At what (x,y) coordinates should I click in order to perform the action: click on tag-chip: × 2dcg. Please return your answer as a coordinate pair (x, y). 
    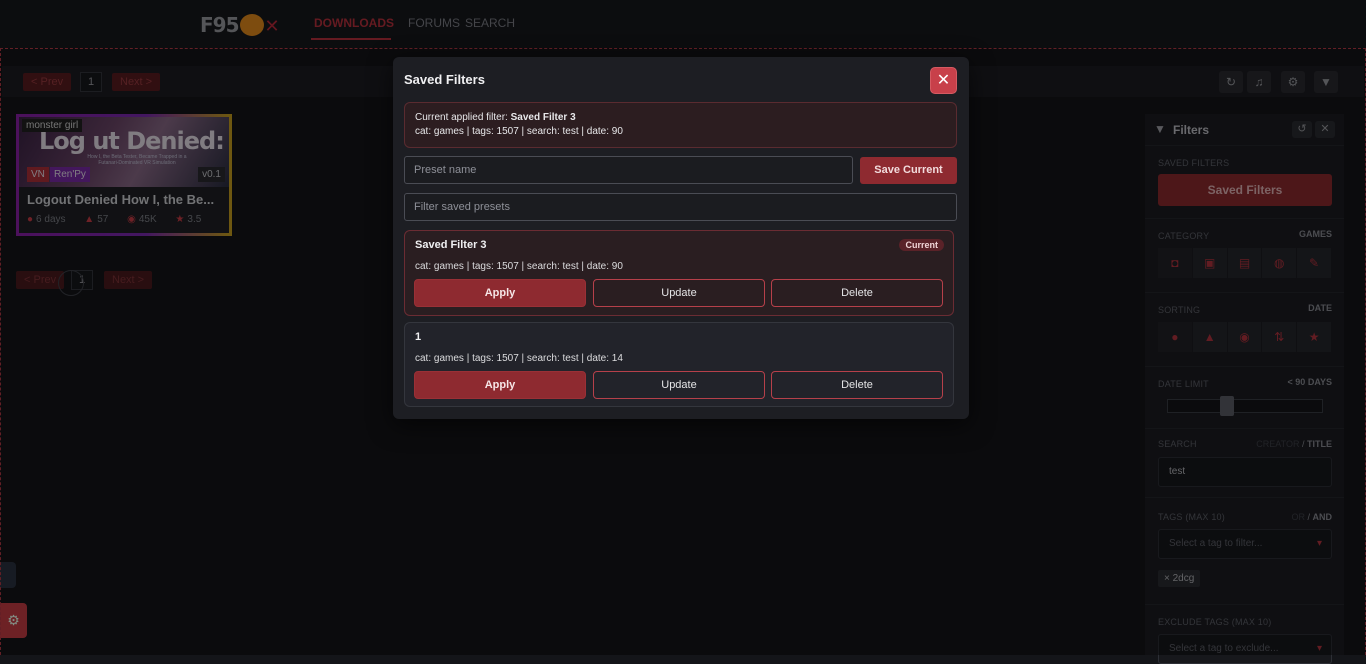
    Looking at the image, I should click on (1179, 578).